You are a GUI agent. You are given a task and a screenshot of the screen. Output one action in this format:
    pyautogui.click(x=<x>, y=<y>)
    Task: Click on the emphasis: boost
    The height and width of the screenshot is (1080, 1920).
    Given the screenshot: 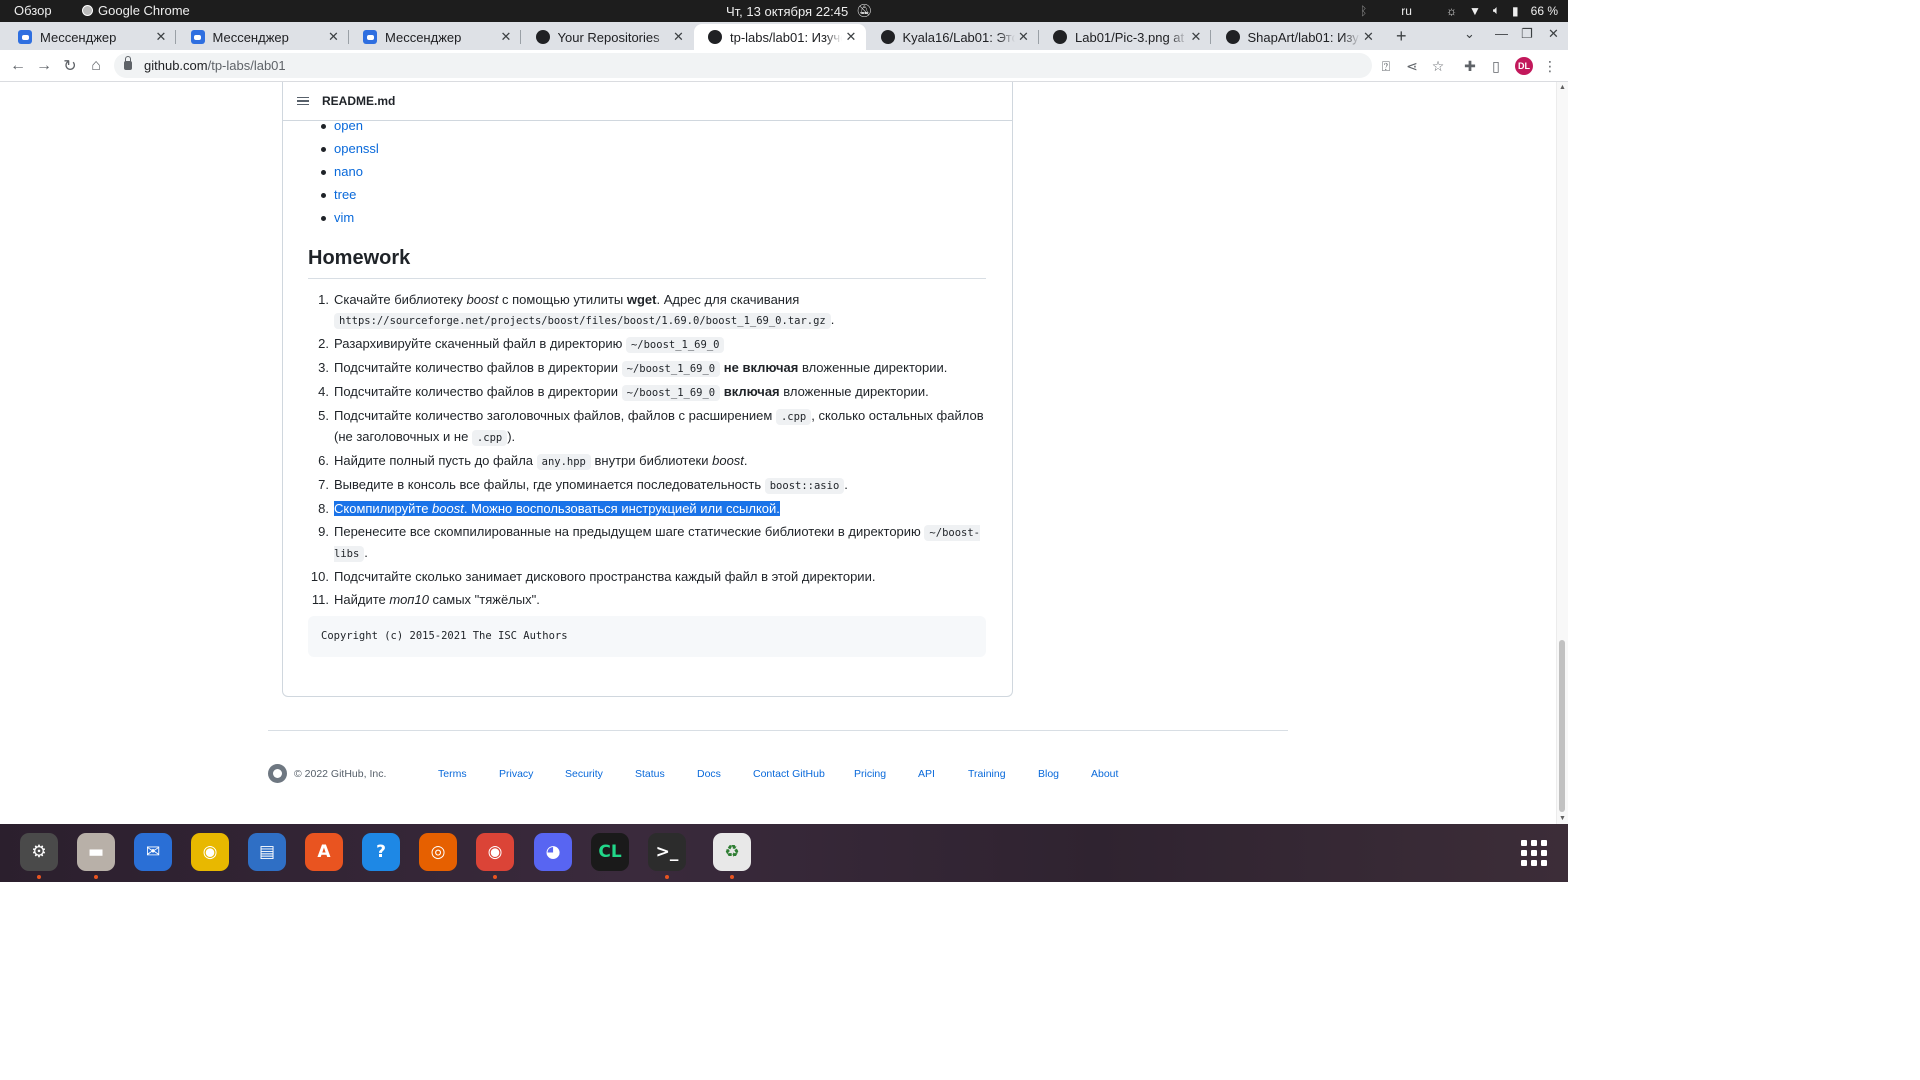 What is the action you would take?
    pyautogui.click(x=482, y=299)
    